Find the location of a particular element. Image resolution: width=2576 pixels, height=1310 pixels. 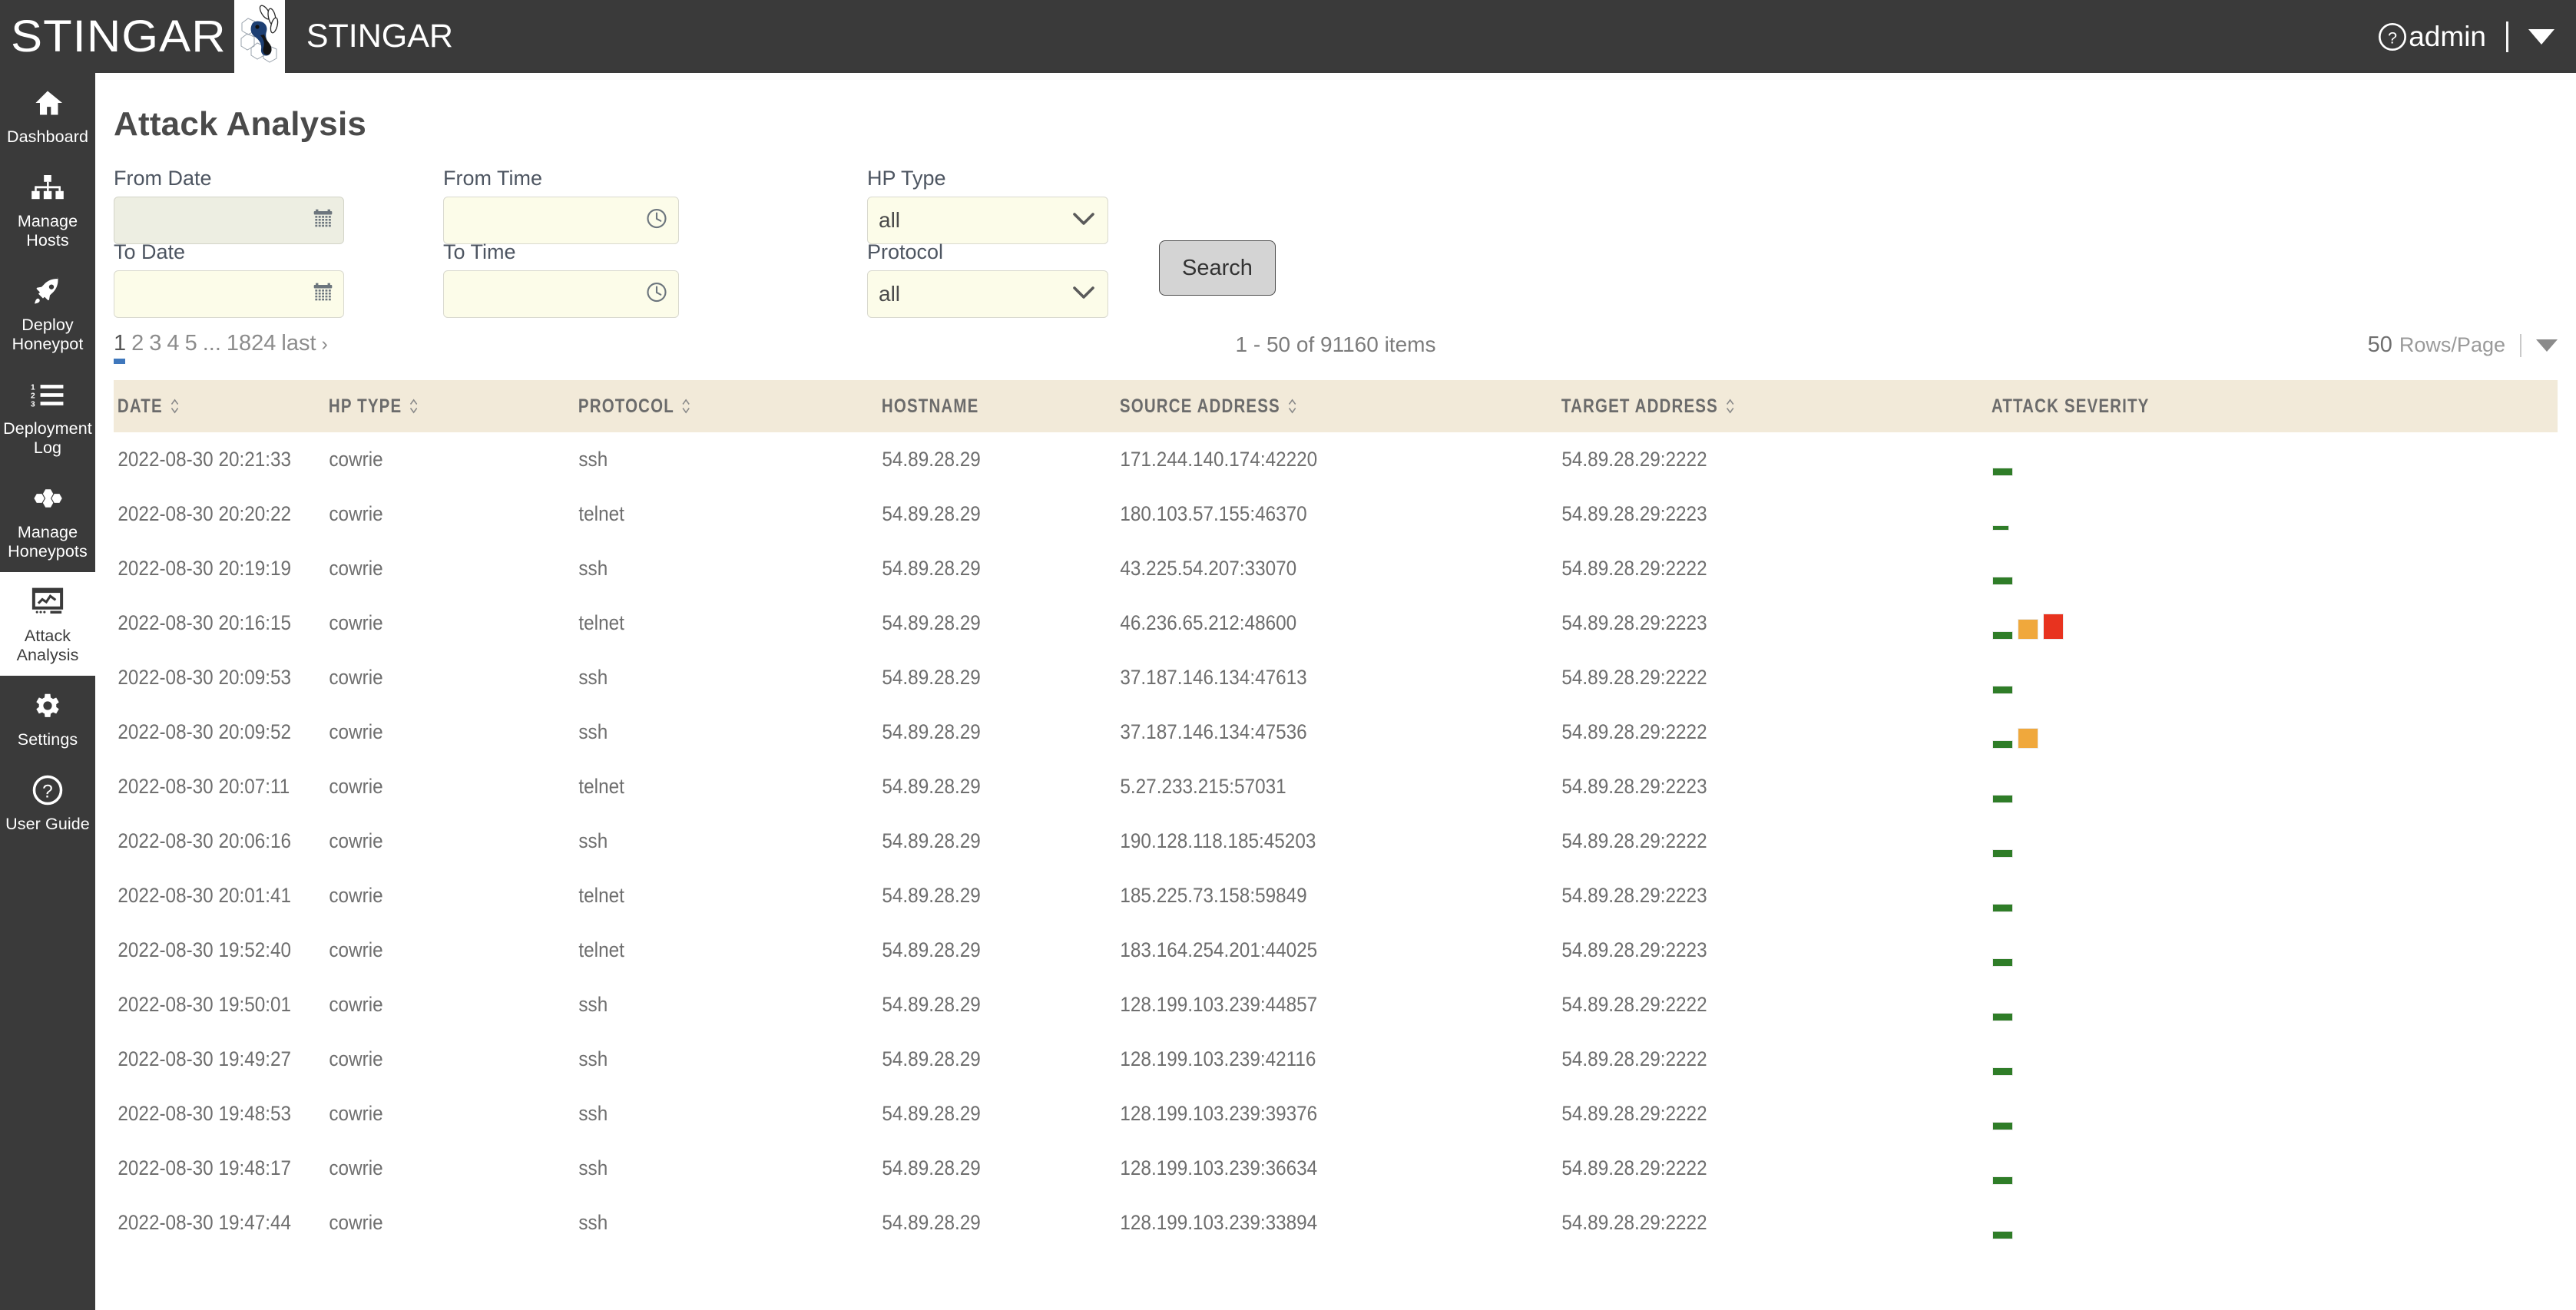

sidebar-item-deploy-honeypot: Deploy Honeypot is located at coordinates (47, 313).